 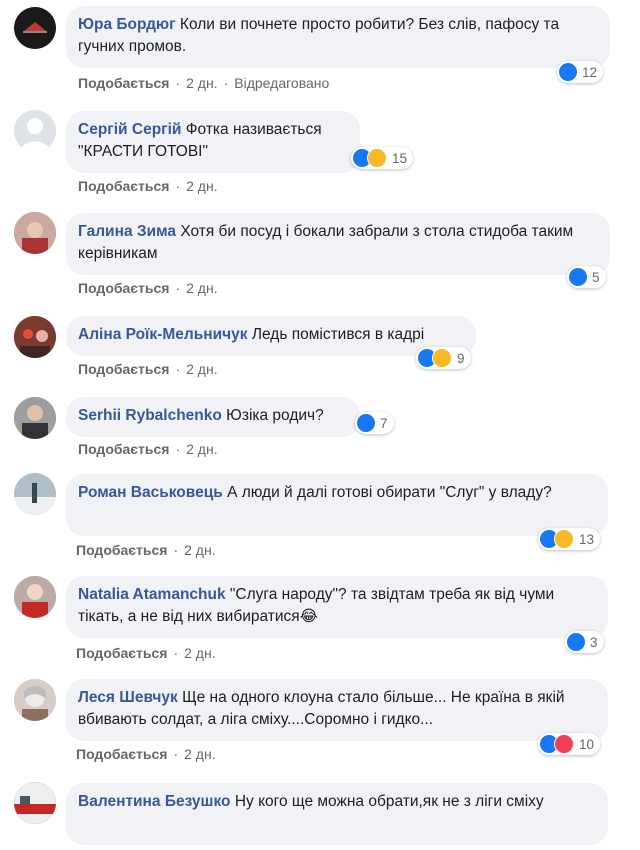 What do you see at coordinates (587, 539) in the screenshot?
I see `reaction-count: 13` at bounding box center [587, 539].